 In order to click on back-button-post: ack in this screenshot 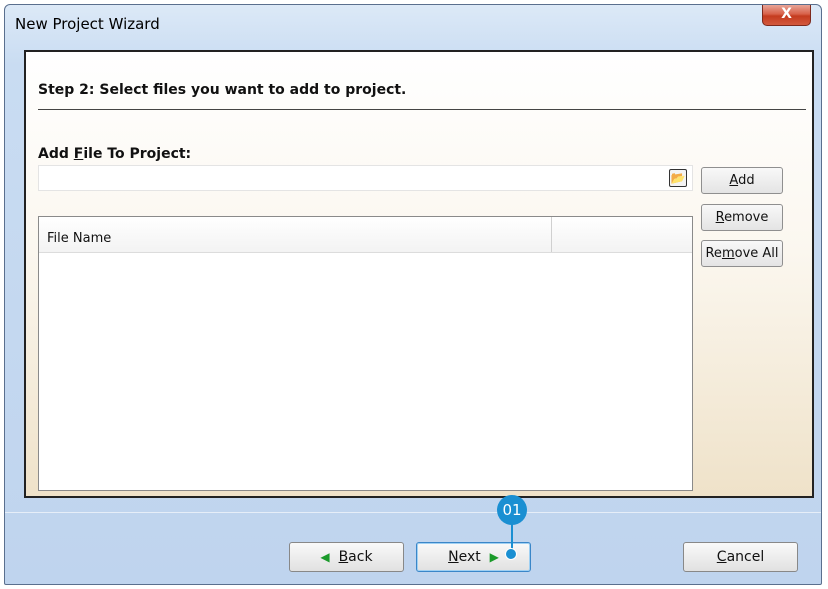, I will do `click(360, 557)`.